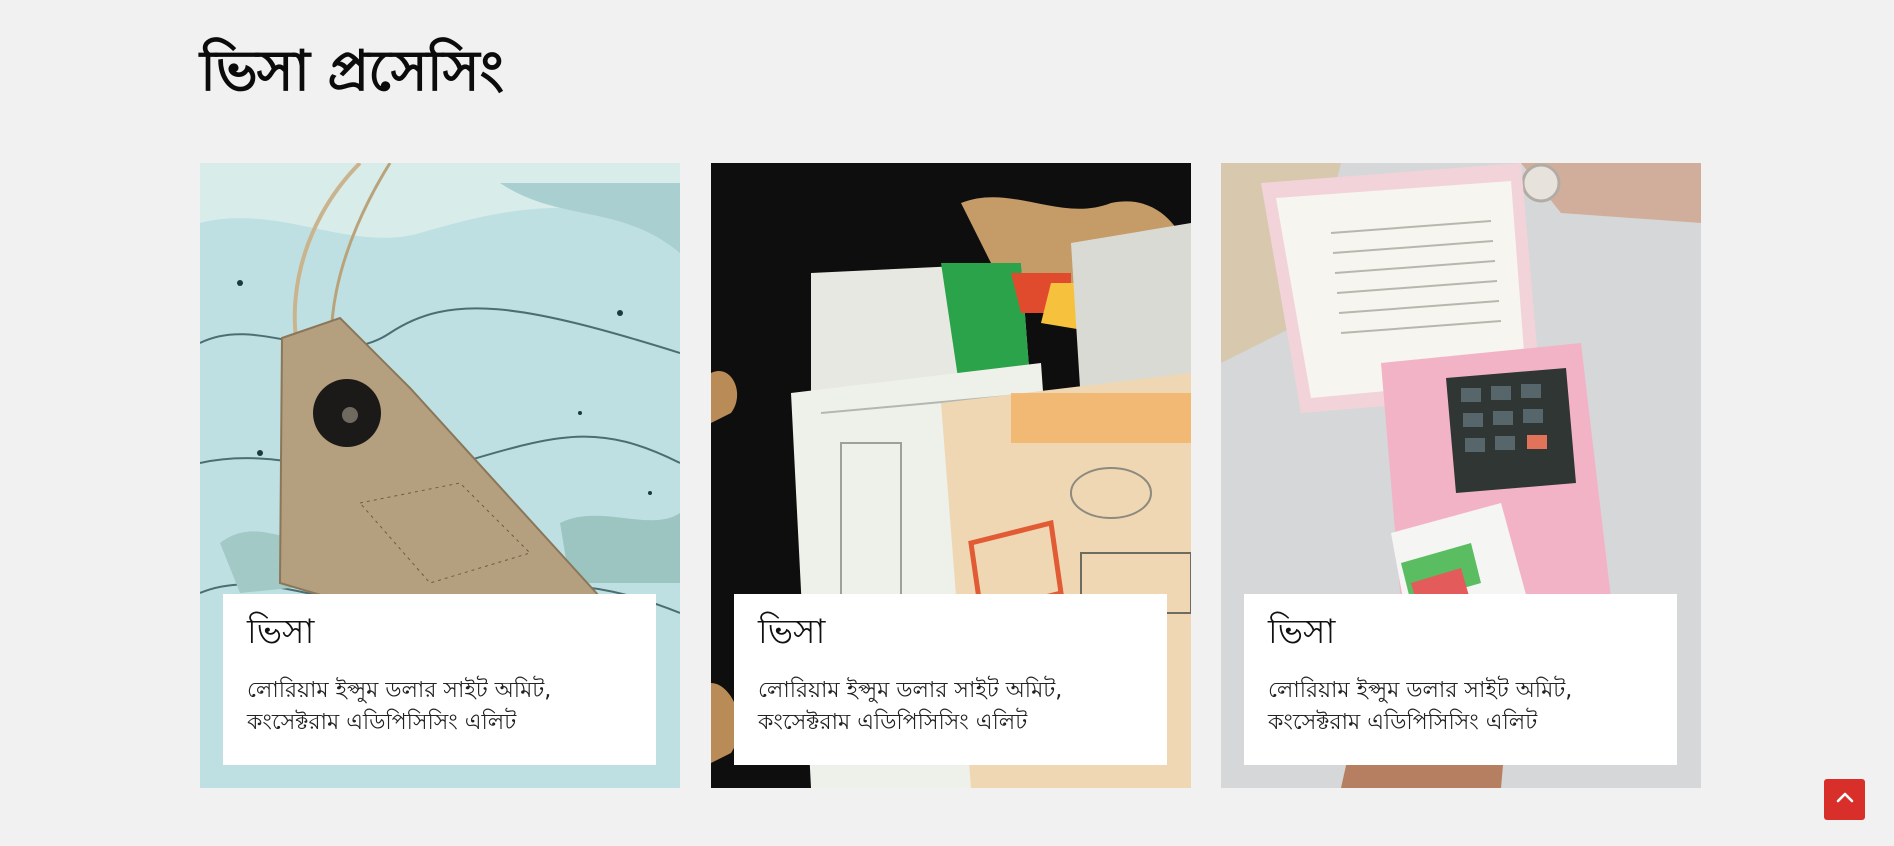  I want to click on chevron-up-icon, so click(1845, 799).